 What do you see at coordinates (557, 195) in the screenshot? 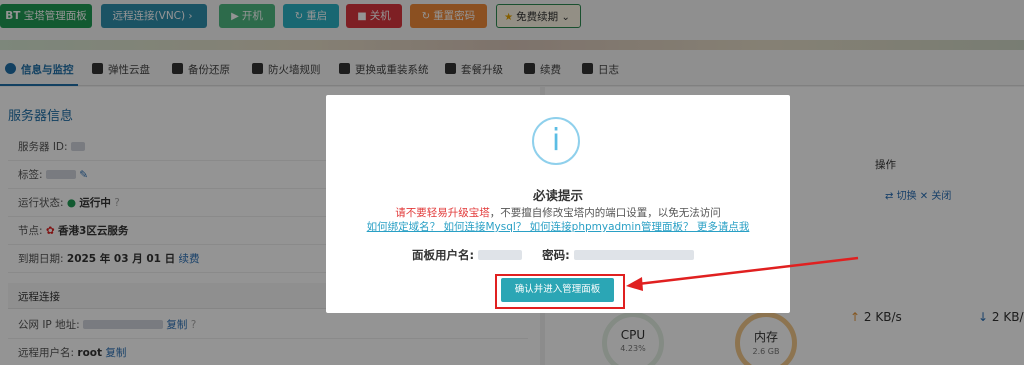
I see `modal-title: 必读提示` at bounding box center [557, 195].